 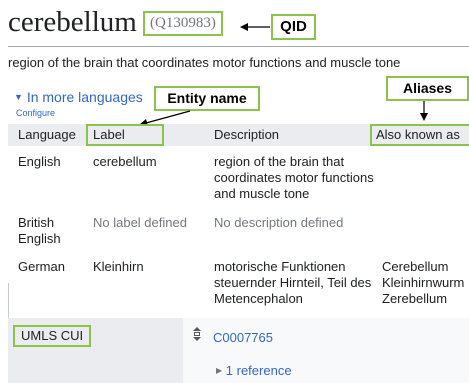 What do you see at coordinates (427, 88) in the screenshot?
I see `aliases-callout: Aliases` at bounding box center [427, 88].